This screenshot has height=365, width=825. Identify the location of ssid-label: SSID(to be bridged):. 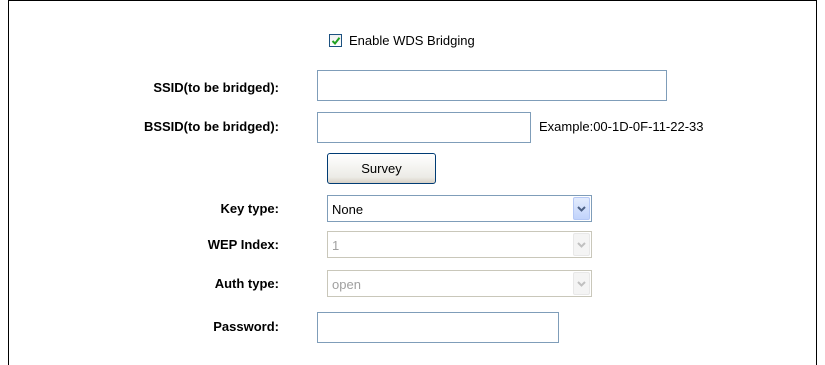
(216, 87).